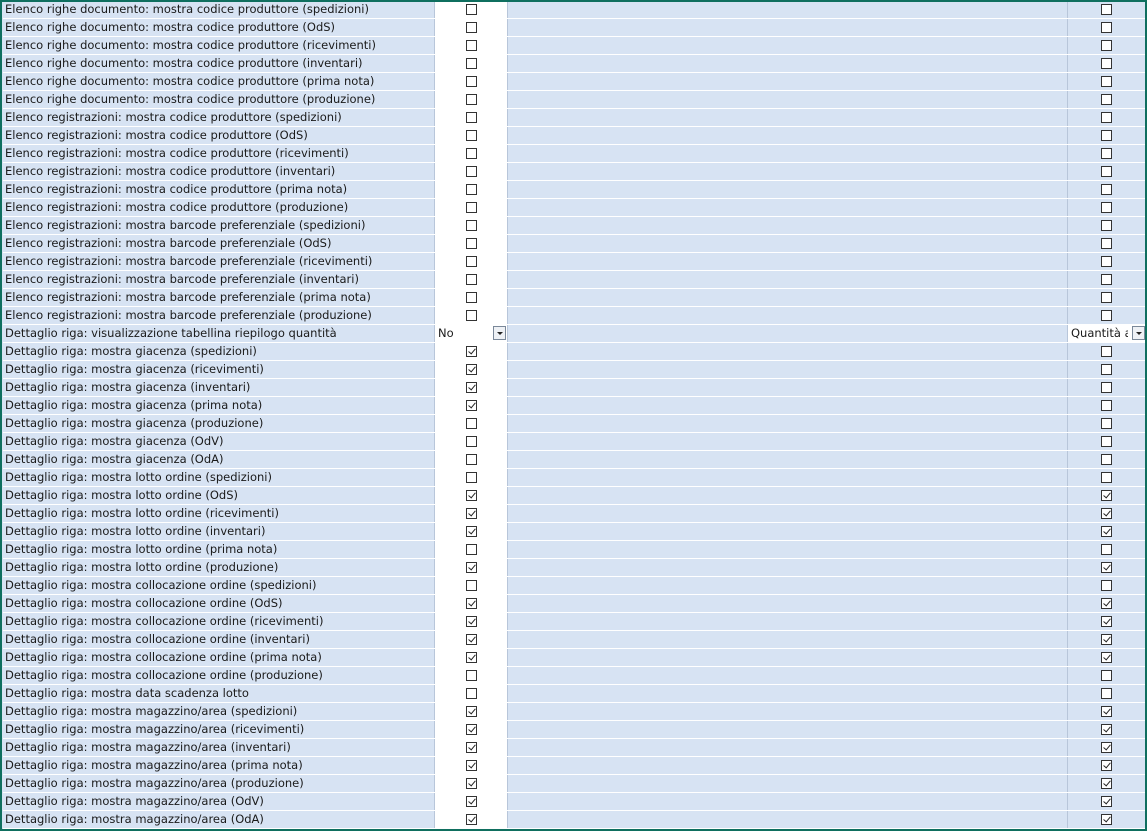 This screenshot has height=831, width=1147. I want to click on value-cell, so click(471, 657).